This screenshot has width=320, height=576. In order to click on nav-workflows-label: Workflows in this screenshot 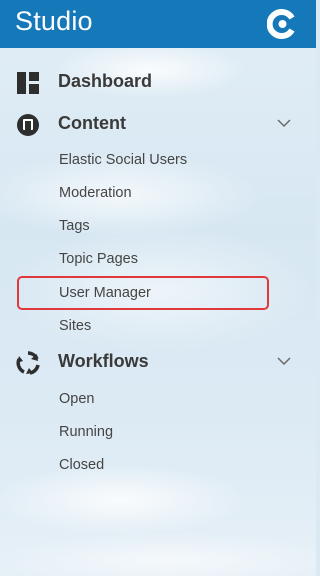, I will do `click(103, 361)`.